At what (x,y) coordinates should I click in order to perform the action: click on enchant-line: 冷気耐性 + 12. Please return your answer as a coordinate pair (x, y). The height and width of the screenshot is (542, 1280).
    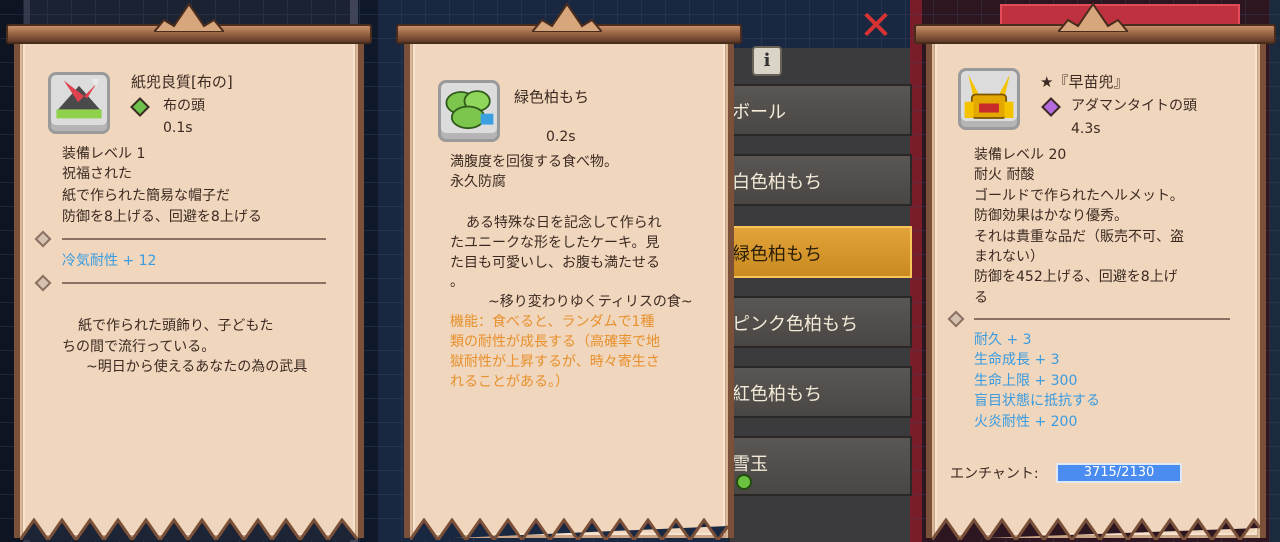
    Looking at the image, I should click on (109, 261).